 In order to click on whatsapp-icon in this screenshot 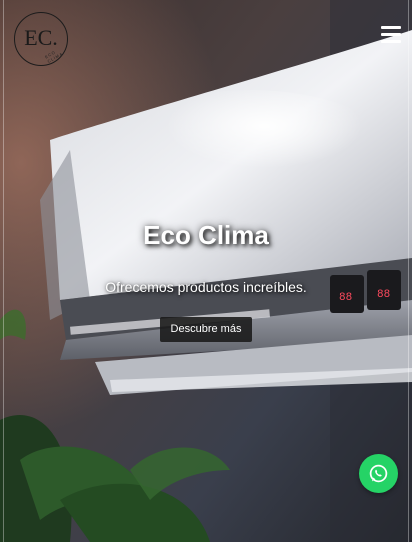, I will do `click(378, 473)`.